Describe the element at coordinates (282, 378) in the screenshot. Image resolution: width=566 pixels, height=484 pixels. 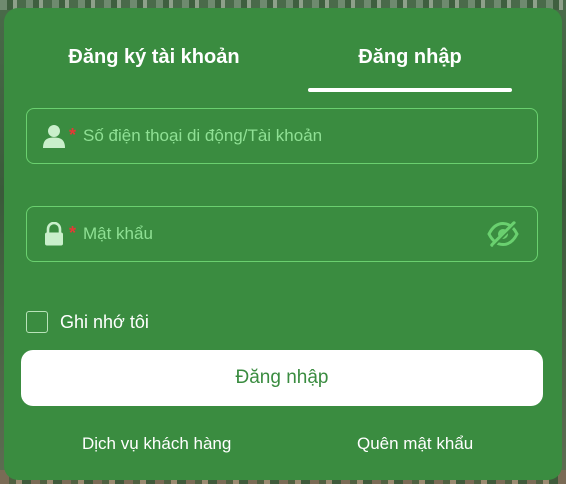
I see `login-button: Đăng nhập` at that location.